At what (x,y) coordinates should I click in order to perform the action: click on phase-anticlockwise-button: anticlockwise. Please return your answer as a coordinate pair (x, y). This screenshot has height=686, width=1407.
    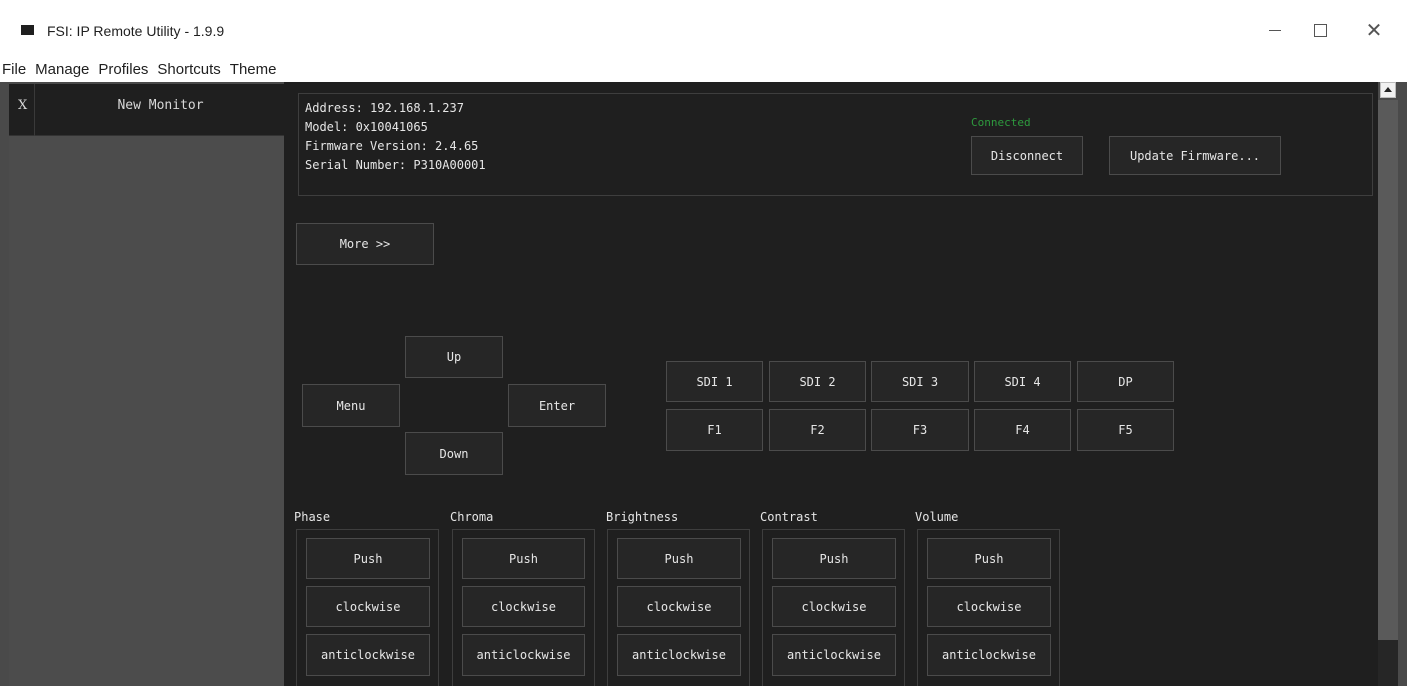
    Looking at the image, I should click on (368, 655).